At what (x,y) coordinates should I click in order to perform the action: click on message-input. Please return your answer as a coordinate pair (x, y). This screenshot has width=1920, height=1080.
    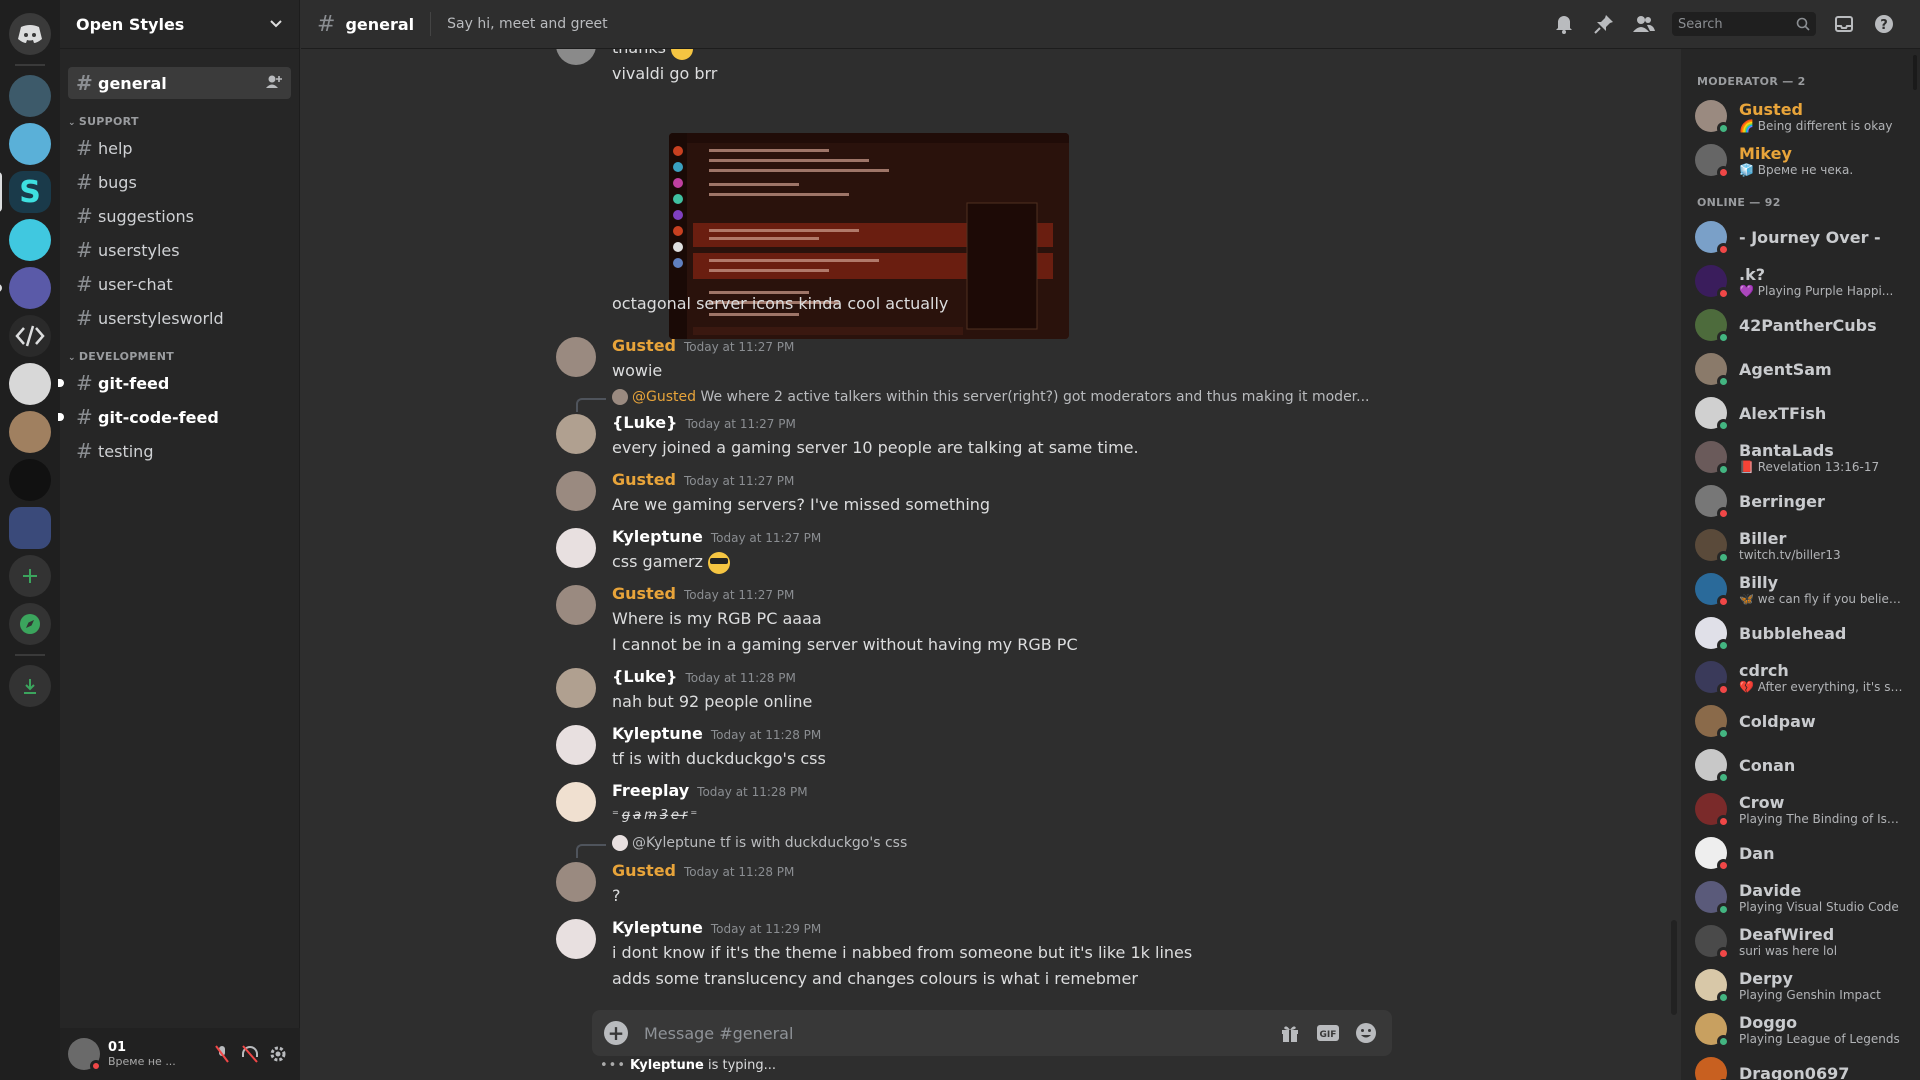
    Looking at the image, I should click on (955, 1033).